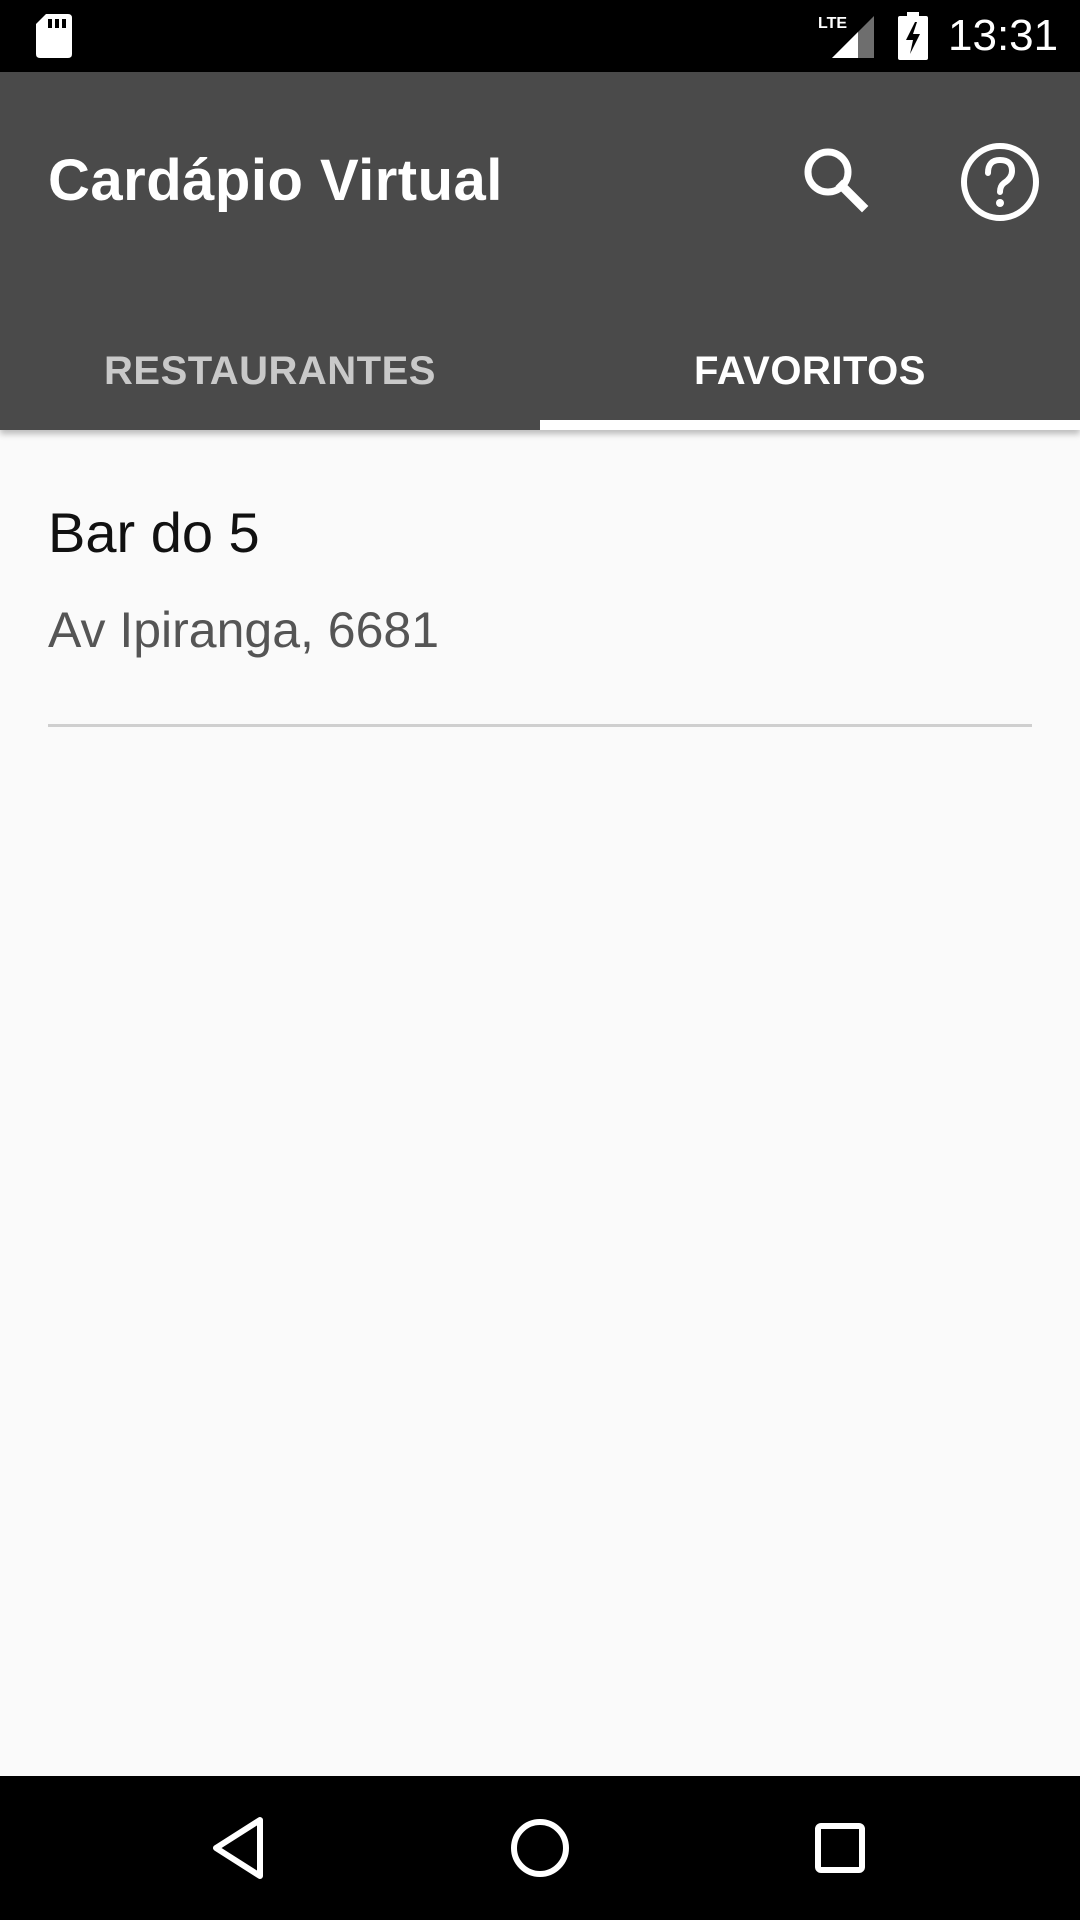  What do you see at coordinates (270, 375) in the screenshot?
I see `tab-restaurantes: RESTAURANTES` at bounding box center [270, 375].